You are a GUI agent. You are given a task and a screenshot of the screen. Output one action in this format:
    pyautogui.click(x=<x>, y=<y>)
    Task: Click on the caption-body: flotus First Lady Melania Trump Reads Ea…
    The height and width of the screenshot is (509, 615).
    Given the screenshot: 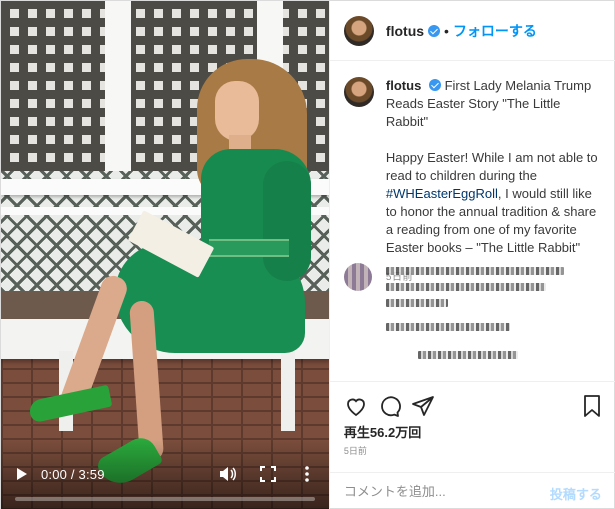 What is the action you would take?
    pyautogui.click(x=496, y=182)
    